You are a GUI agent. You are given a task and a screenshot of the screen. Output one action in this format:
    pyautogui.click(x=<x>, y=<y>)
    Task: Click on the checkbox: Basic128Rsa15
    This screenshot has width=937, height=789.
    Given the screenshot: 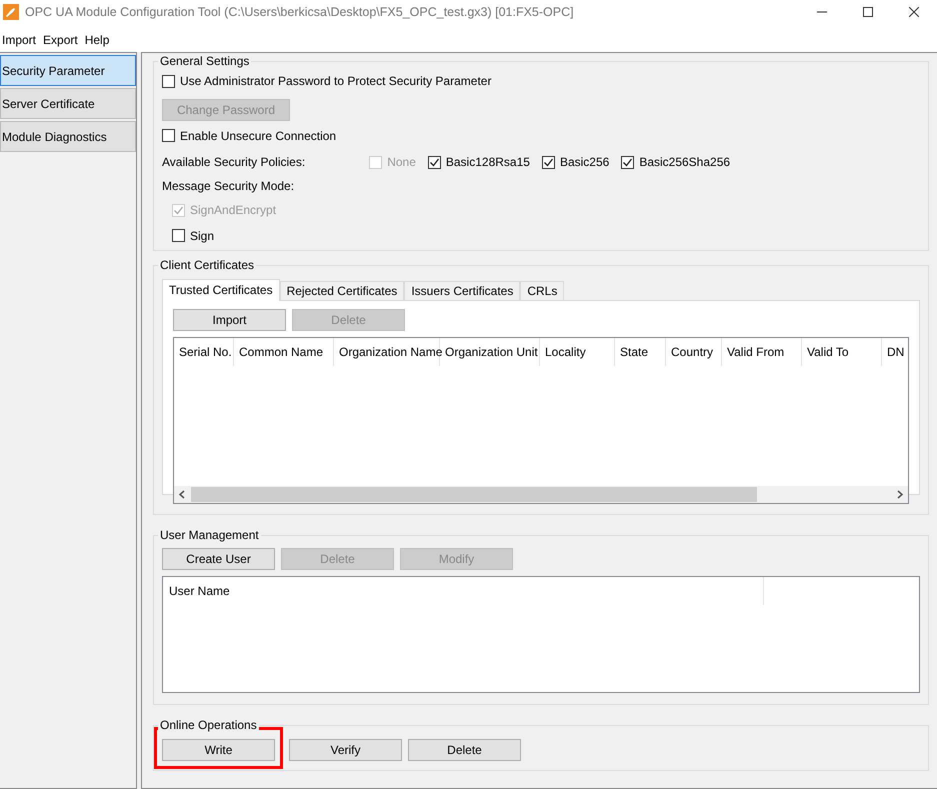 What is the action you would take?
    pyautogui.click(x=479, y=162)
    